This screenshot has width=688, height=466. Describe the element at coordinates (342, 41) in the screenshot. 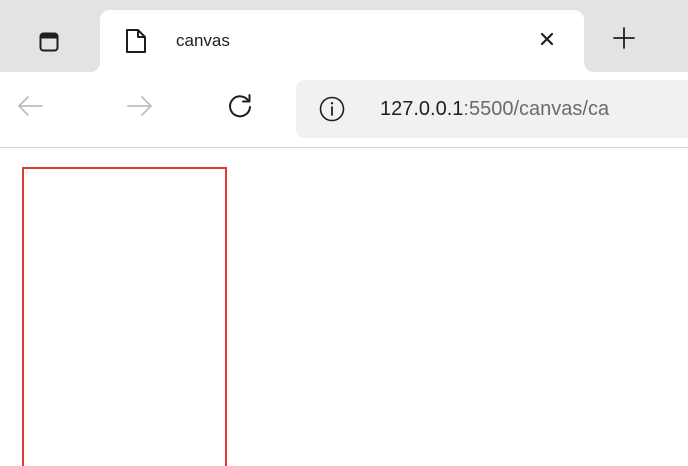

I see `active-tab: canvas` at that location.